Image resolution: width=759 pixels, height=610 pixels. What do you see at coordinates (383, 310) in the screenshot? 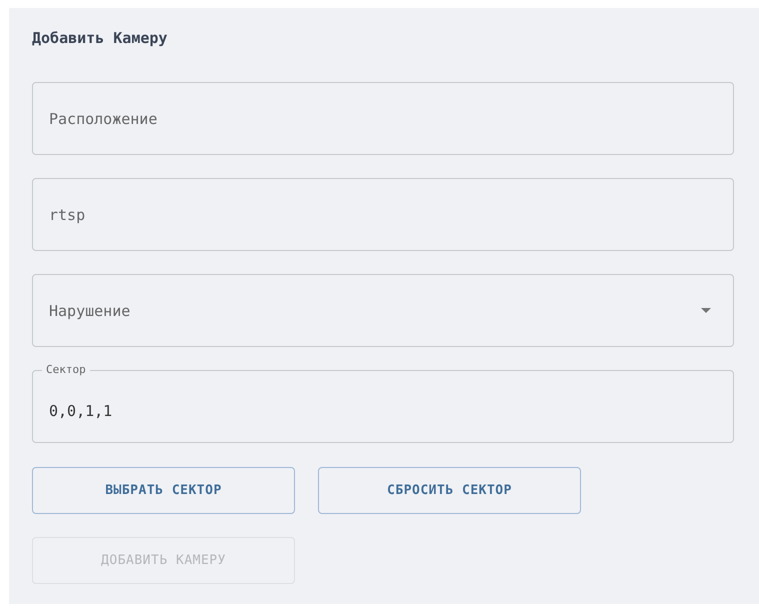
I see `dropdown-field: Нарушение` at bounding box center [383, 310].